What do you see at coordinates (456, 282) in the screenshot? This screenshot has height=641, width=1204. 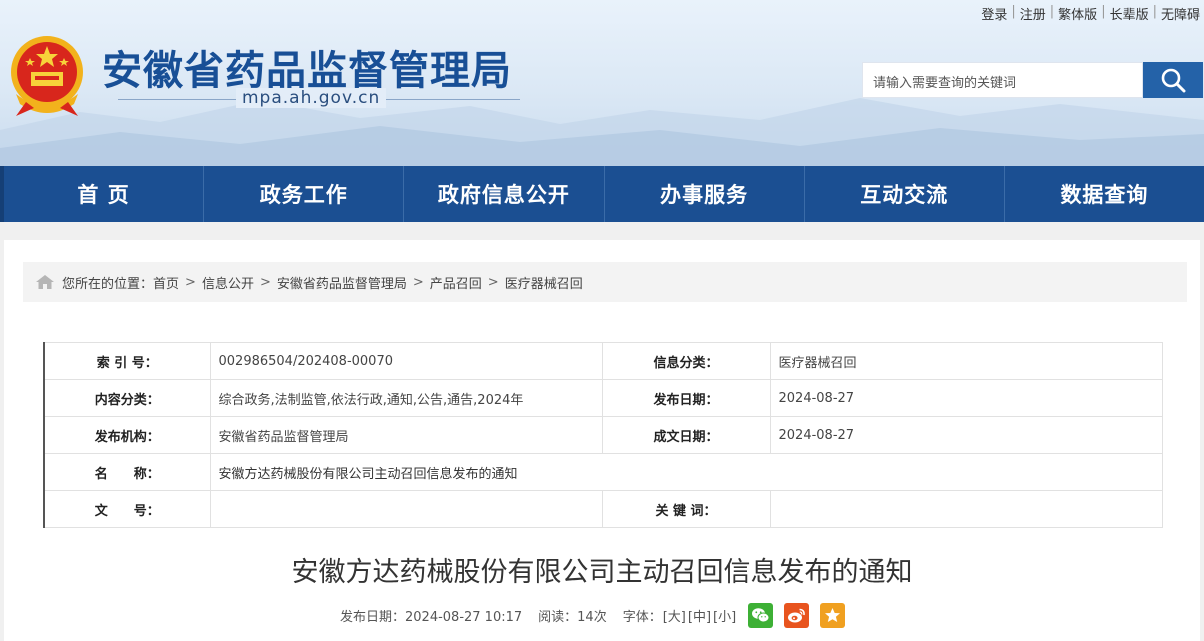 I see `breadcrumb-product-recall: 产品召回` at bounding box center [456, 282].